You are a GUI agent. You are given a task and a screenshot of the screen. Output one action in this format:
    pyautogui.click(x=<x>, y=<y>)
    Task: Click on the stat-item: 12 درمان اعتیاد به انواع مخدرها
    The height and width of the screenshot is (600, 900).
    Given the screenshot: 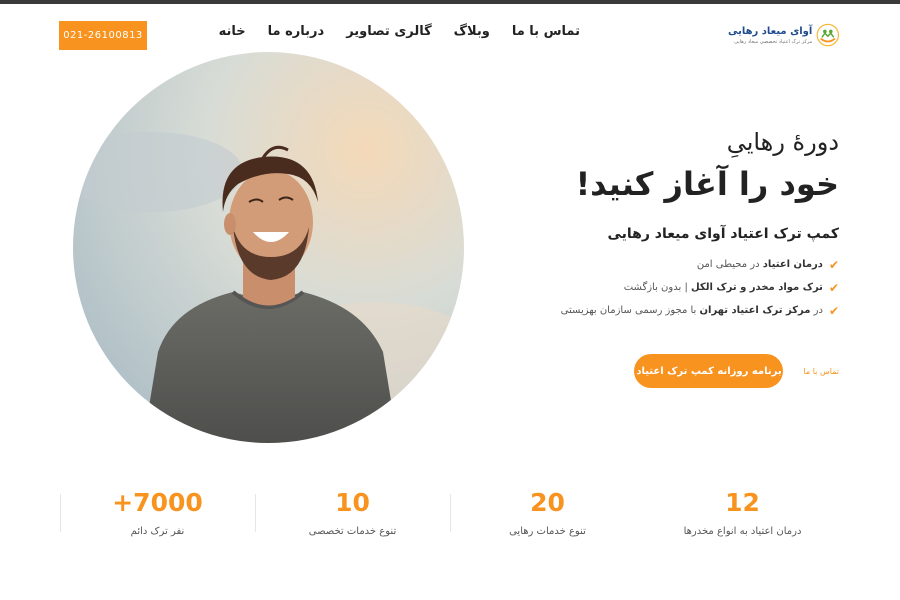 What is the action you would take?
    pyautogui.click(x=742, y=518)
    